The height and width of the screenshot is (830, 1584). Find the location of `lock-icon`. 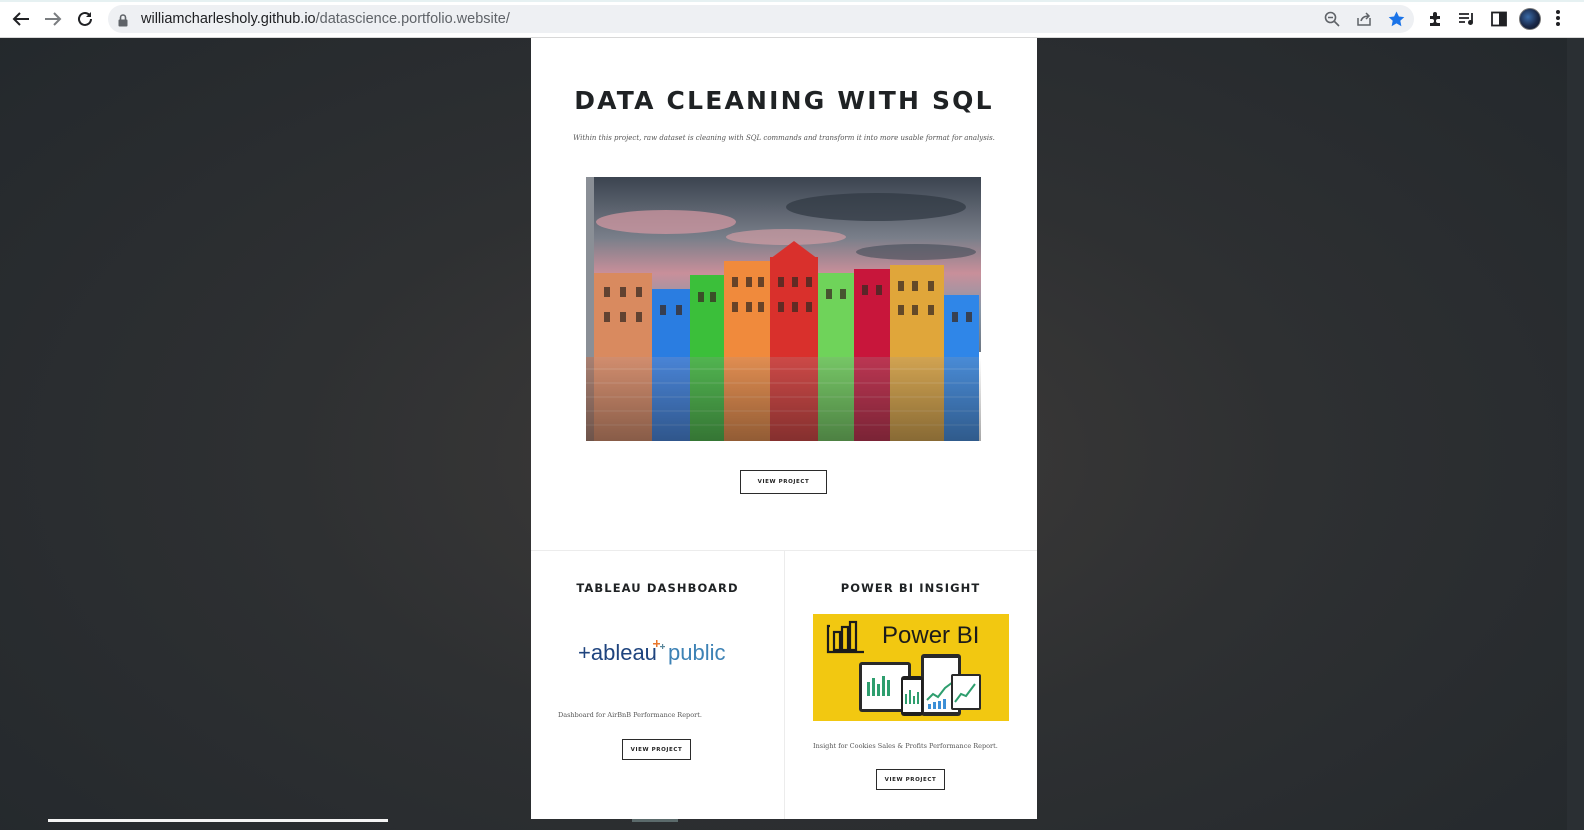

lock-icon is located at coordinates (123, 21).